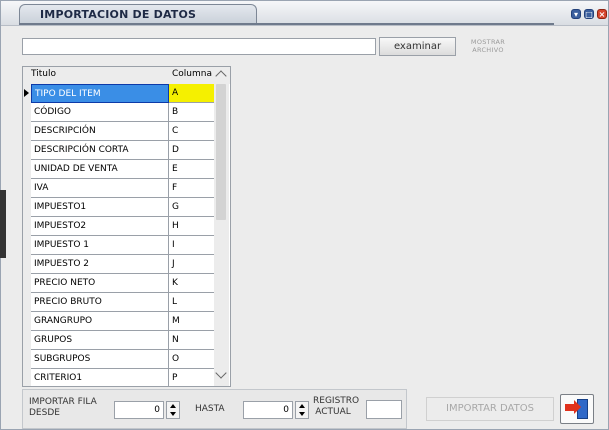  Describe the element at coordinates (602, 14) in the screenshot. I see `close-icon: ×` at that location.